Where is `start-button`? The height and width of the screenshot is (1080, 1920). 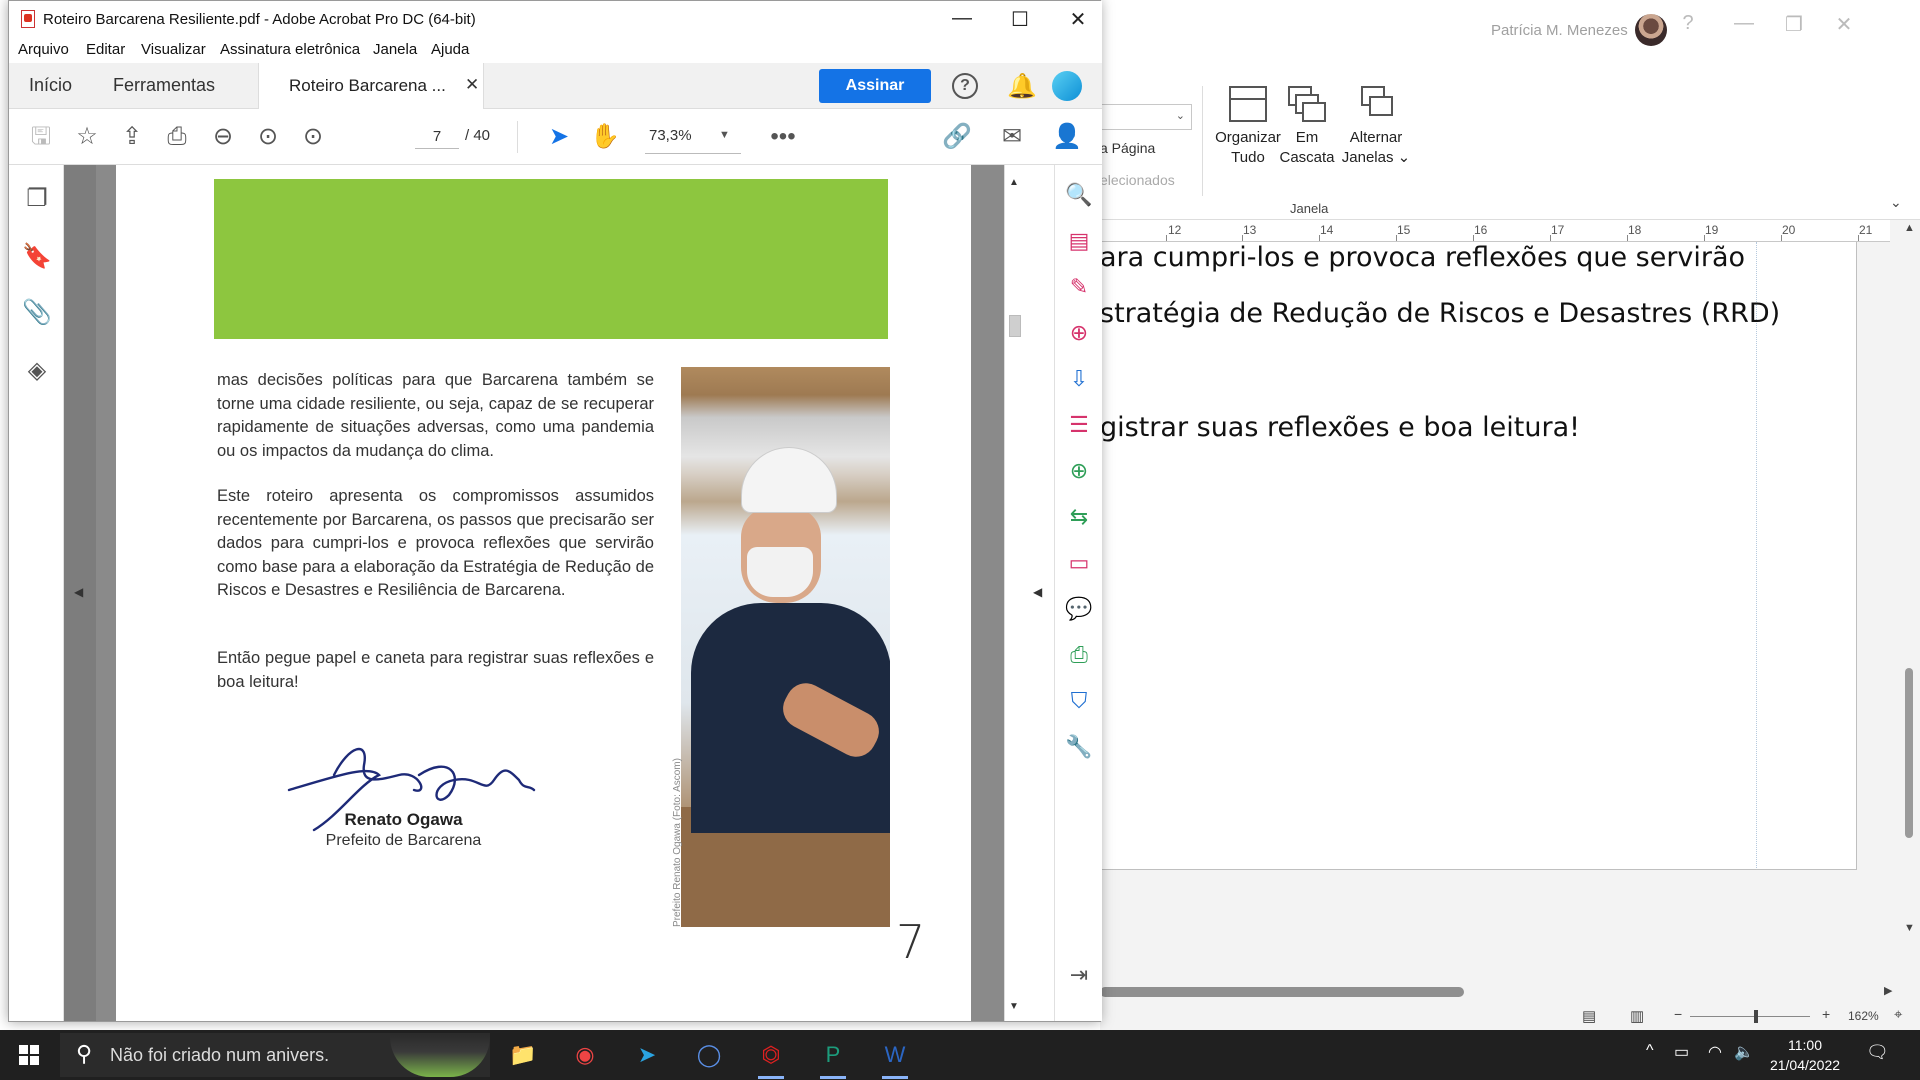 start-button is located at coordinates (28, 1055).